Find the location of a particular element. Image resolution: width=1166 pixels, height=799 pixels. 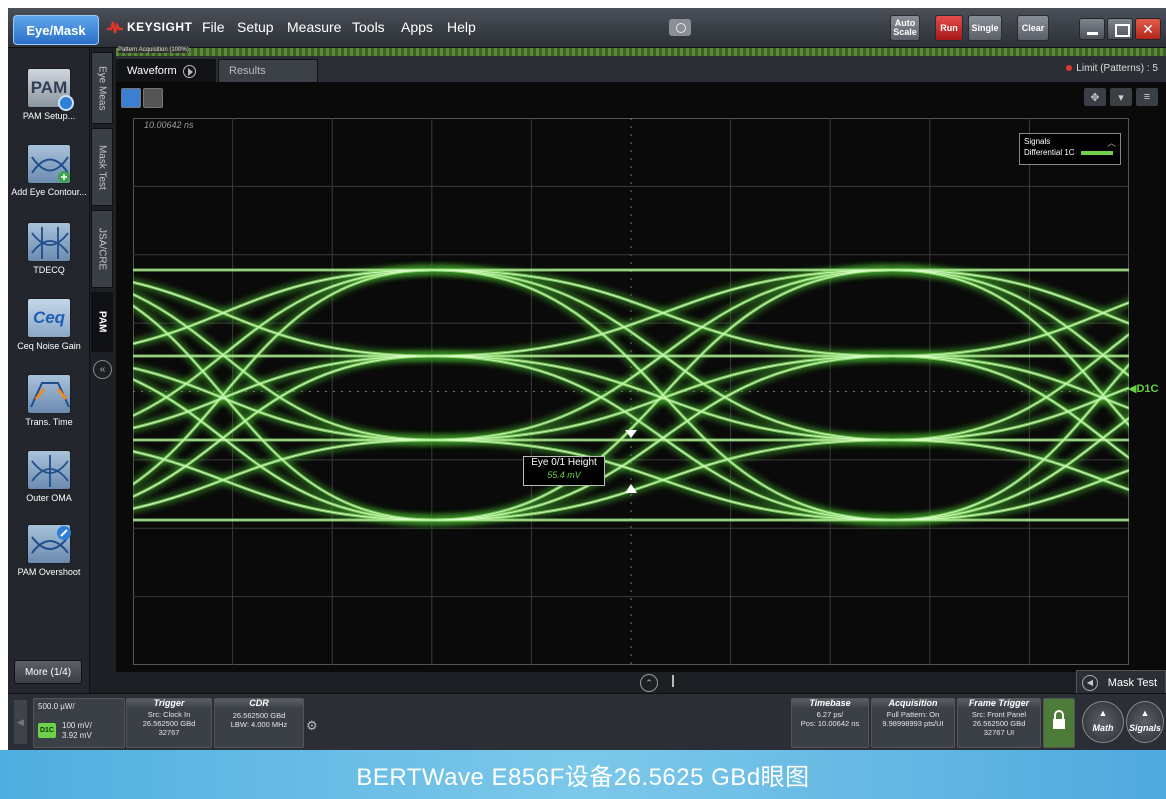

tab-pam: PAM is located at coordinates (102, 322).